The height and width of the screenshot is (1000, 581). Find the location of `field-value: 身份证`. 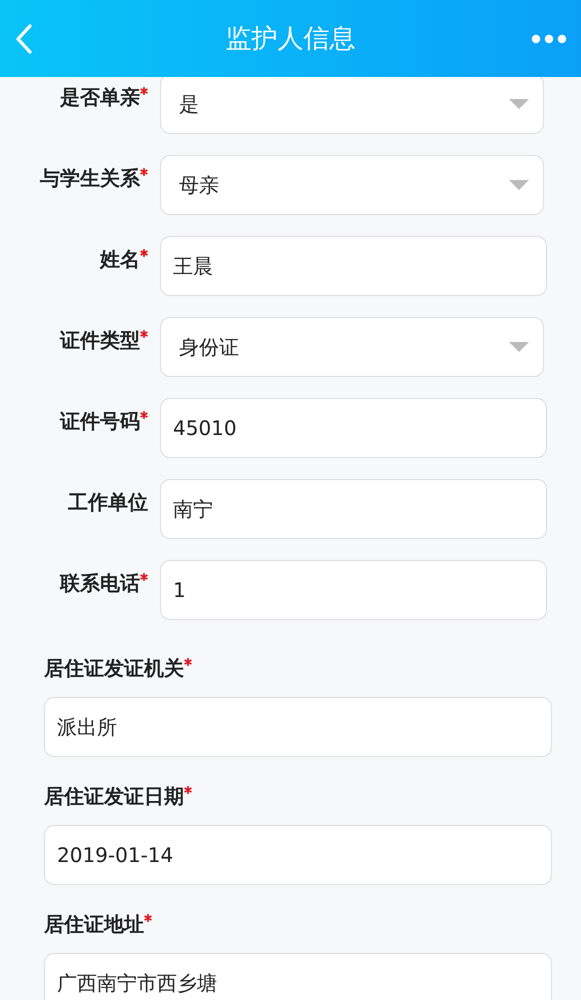

field-value: 身份证 is located at coordinates (209, 347).